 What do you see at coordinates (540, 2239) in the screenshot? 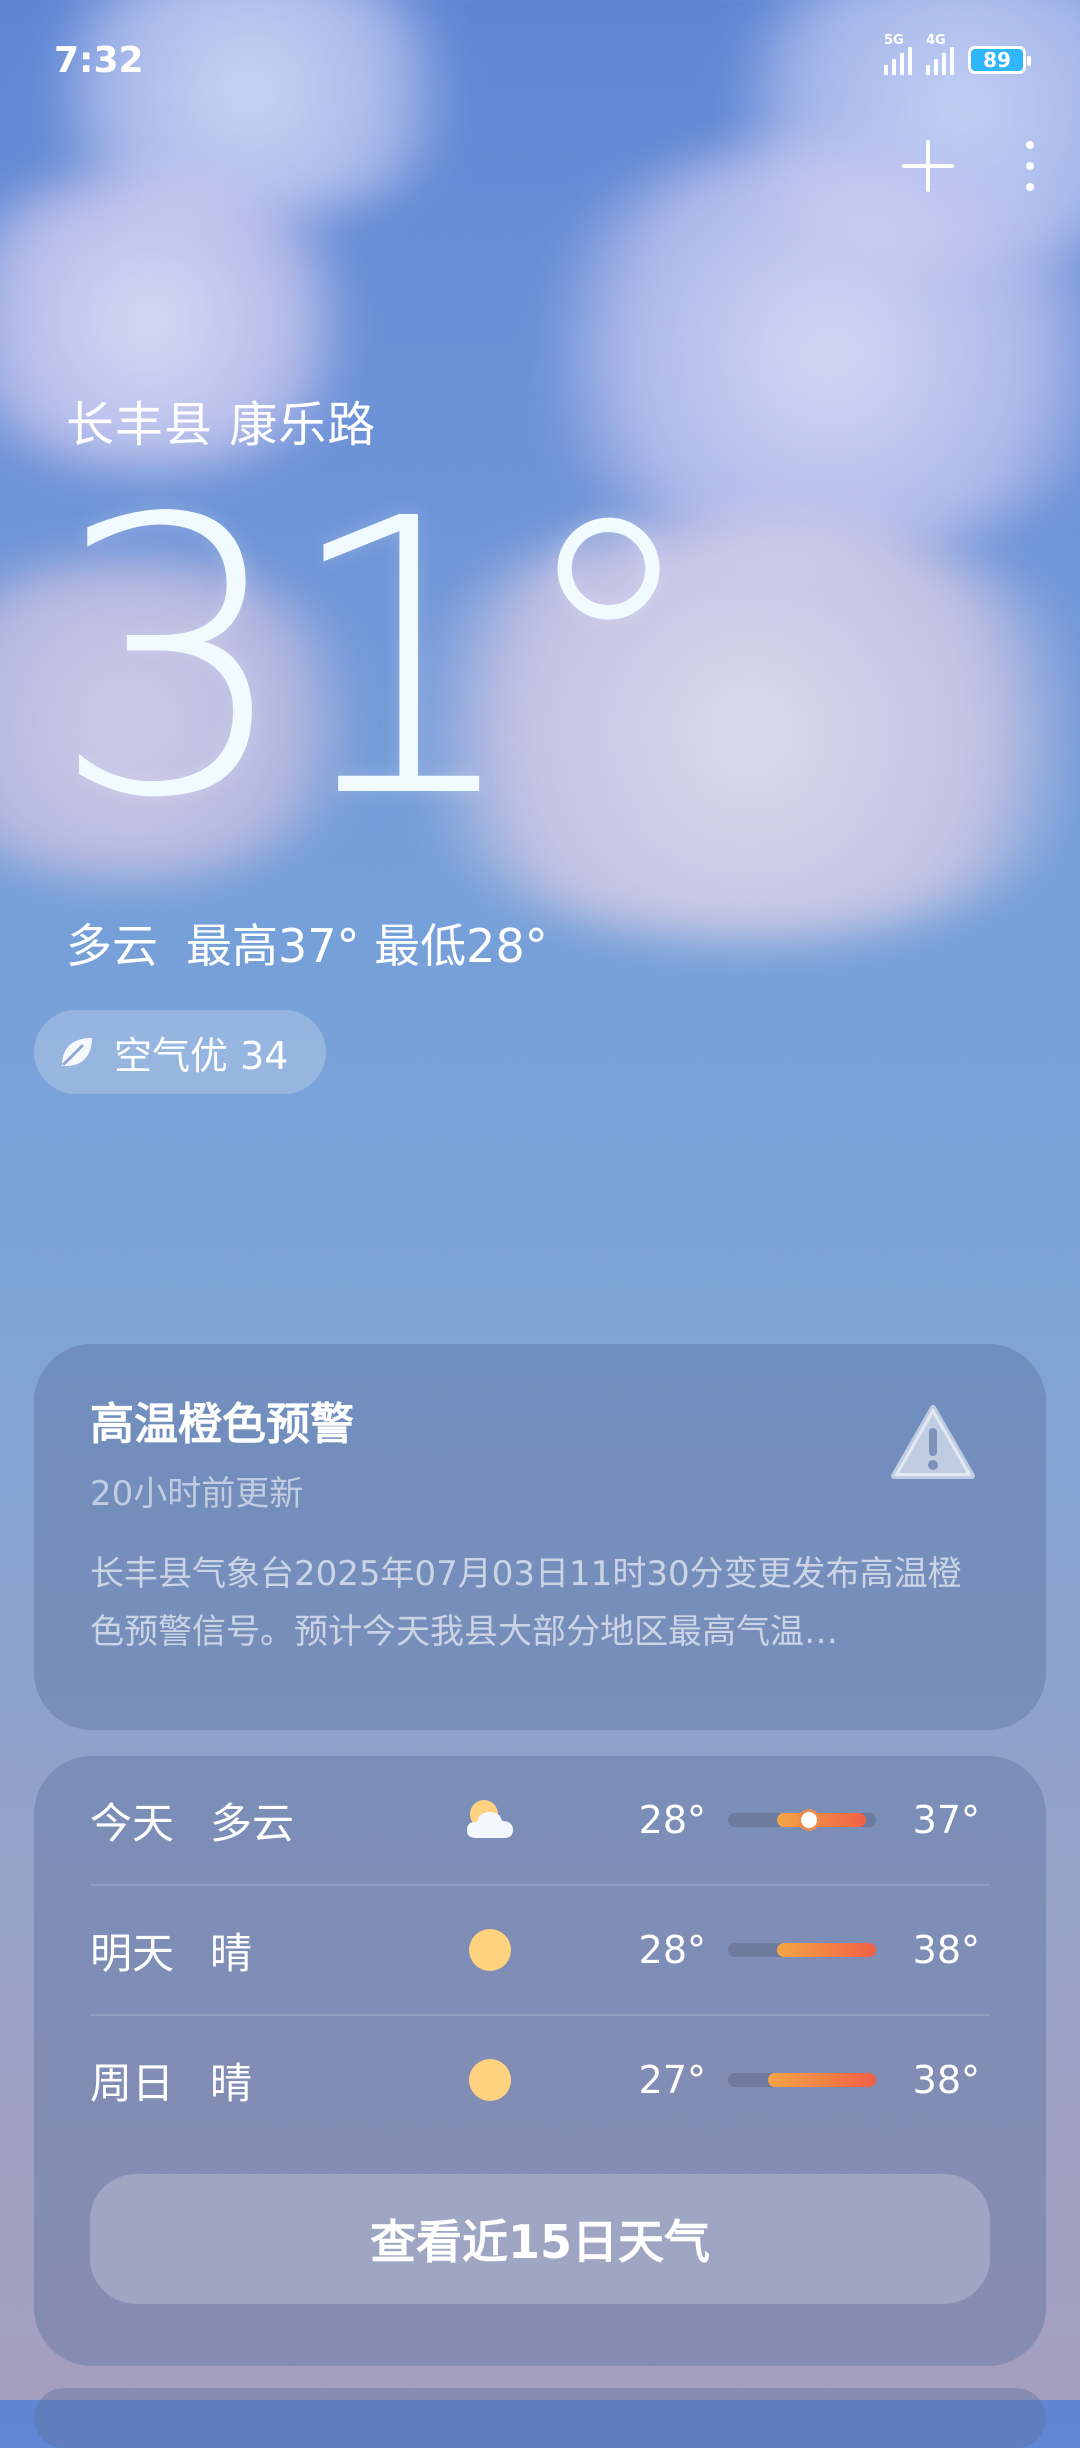
I see `view-15-day-button: 查看近15日天气` at bounding box center [540, 2239].